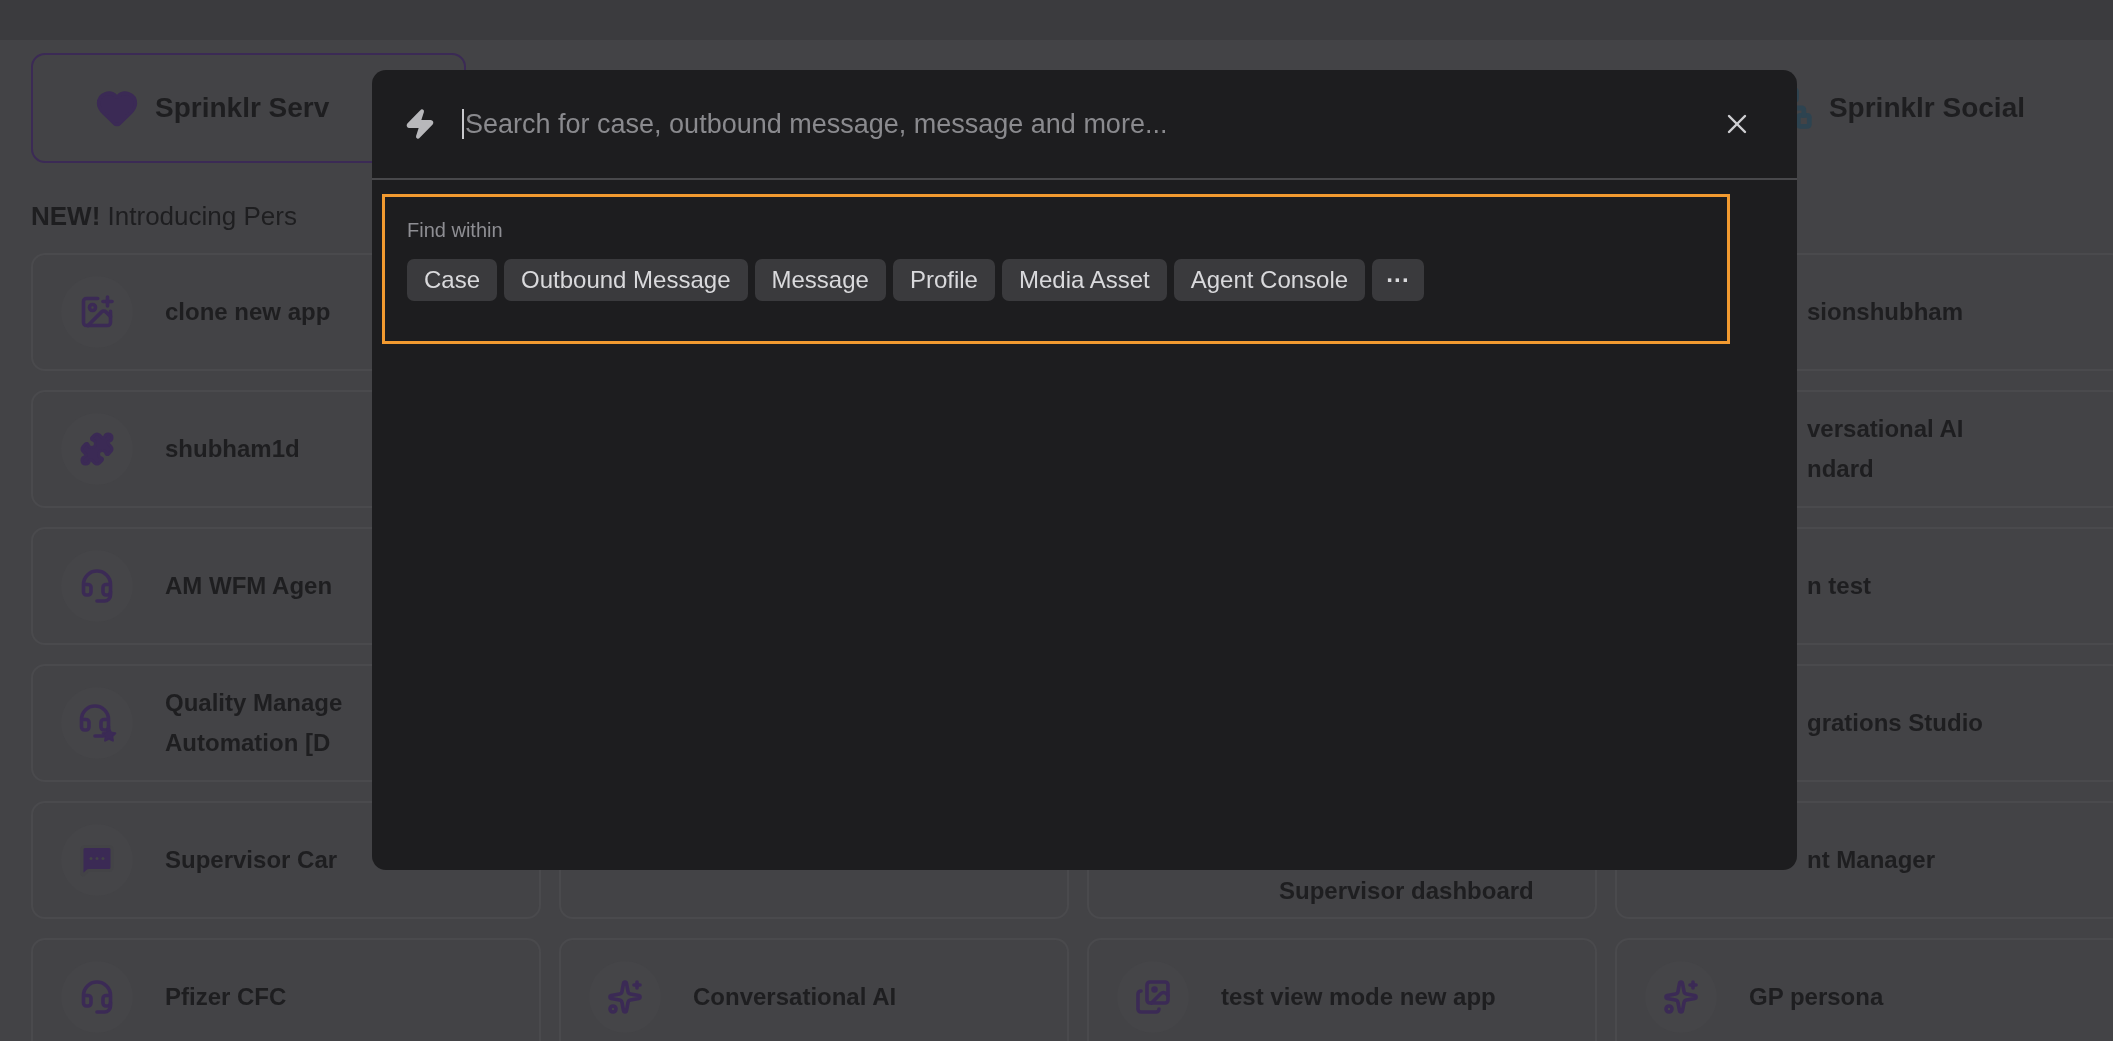 The width and height of the screenshot is (2113, 1041). What do you see at coordinates (820, 280) in the screenshot?
I see `filter-chip: Message` at bounding box center [820, 280].